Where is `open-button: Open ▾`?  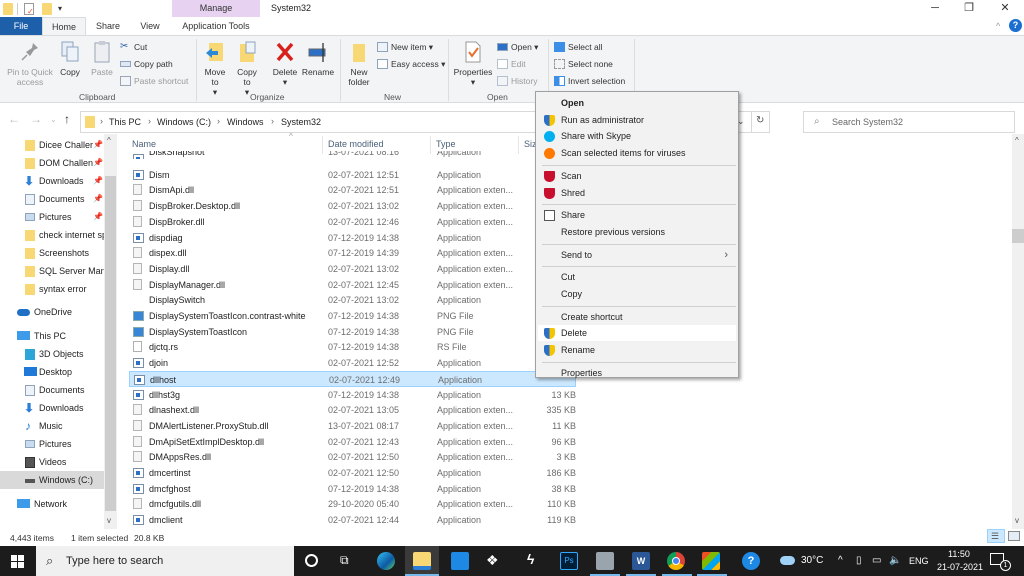 open-button: Open ▾ is located at coordinates (517, 47).